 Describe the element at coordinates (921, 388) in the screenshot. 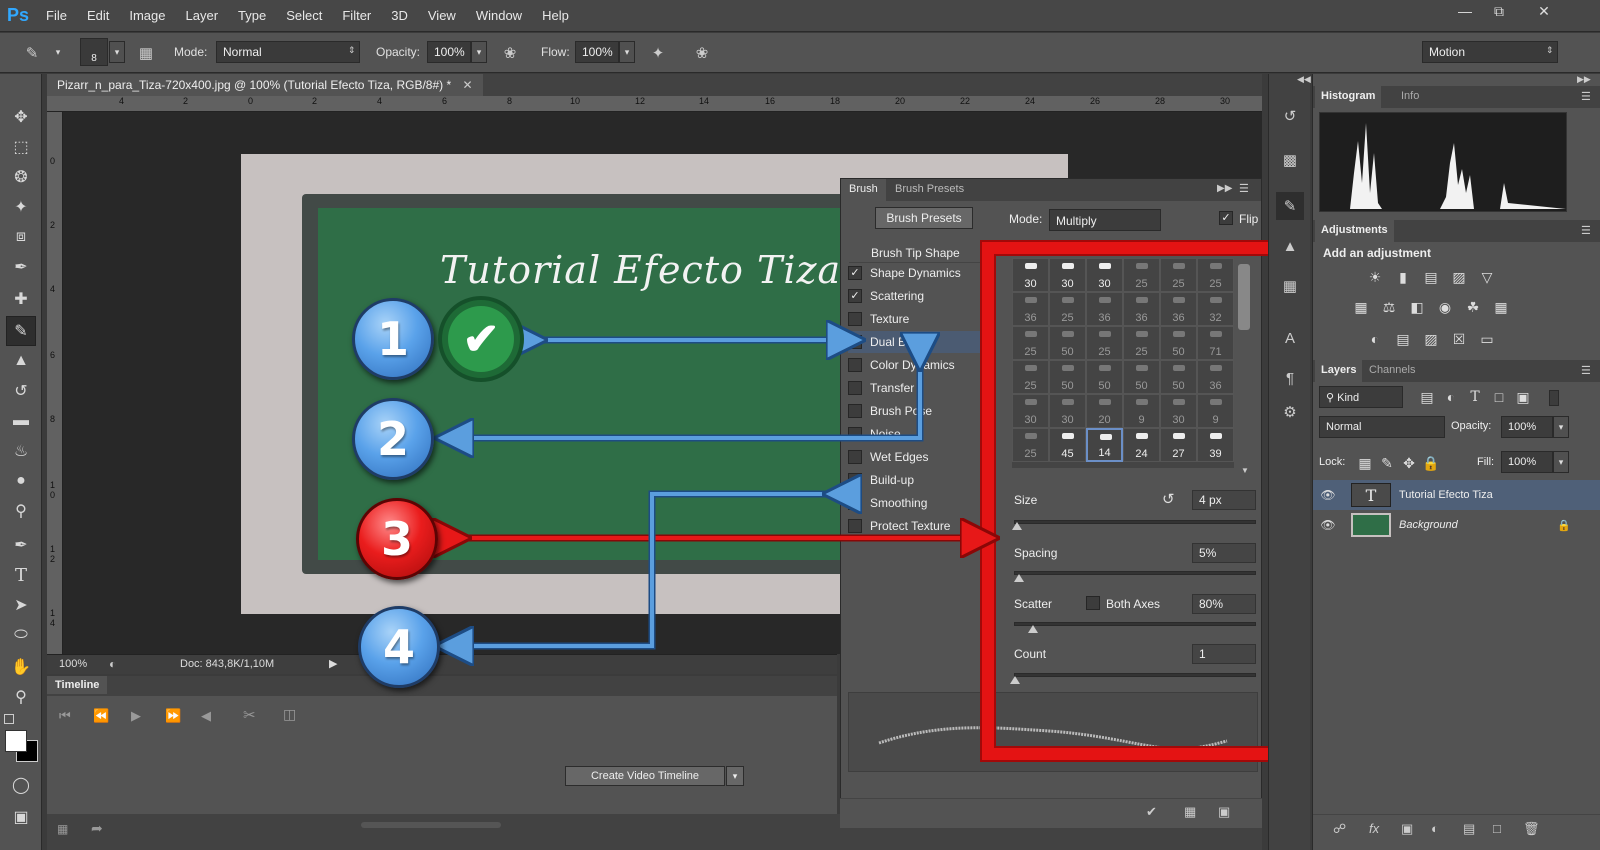

I see `option-transfer: Transfer` at that location.